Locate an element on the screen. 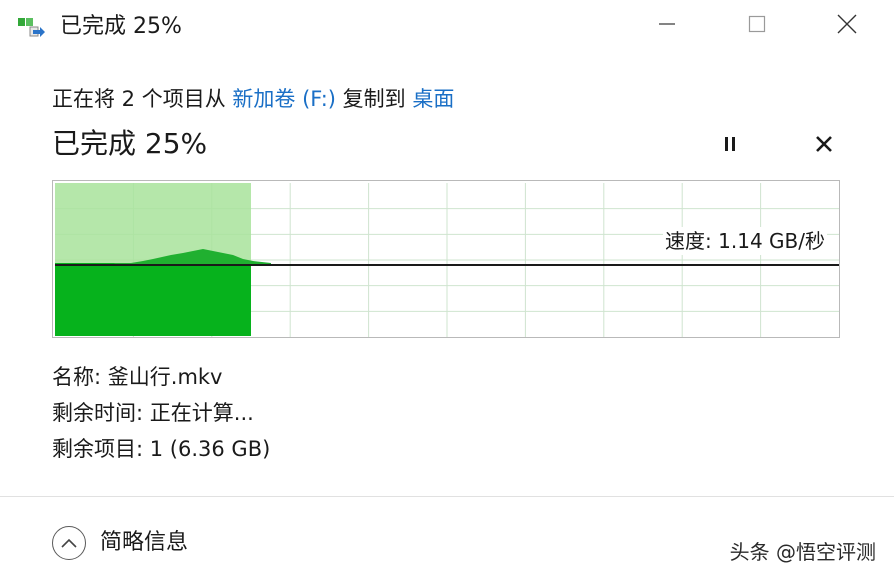 The image size is (894, 584). progress-fill-light is located at coordinates (153, 223).